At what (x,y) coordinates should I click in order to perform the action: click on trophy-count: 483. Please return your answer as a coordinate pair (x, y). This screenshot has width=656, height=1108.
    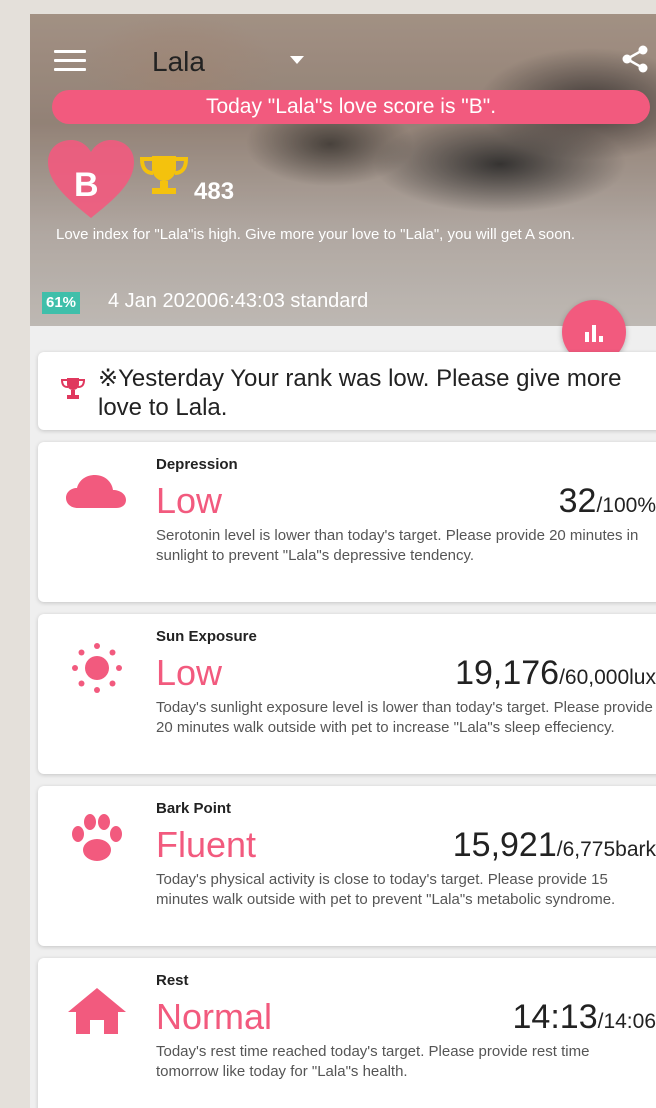
    Looking at the image, I should click on (214, 191).